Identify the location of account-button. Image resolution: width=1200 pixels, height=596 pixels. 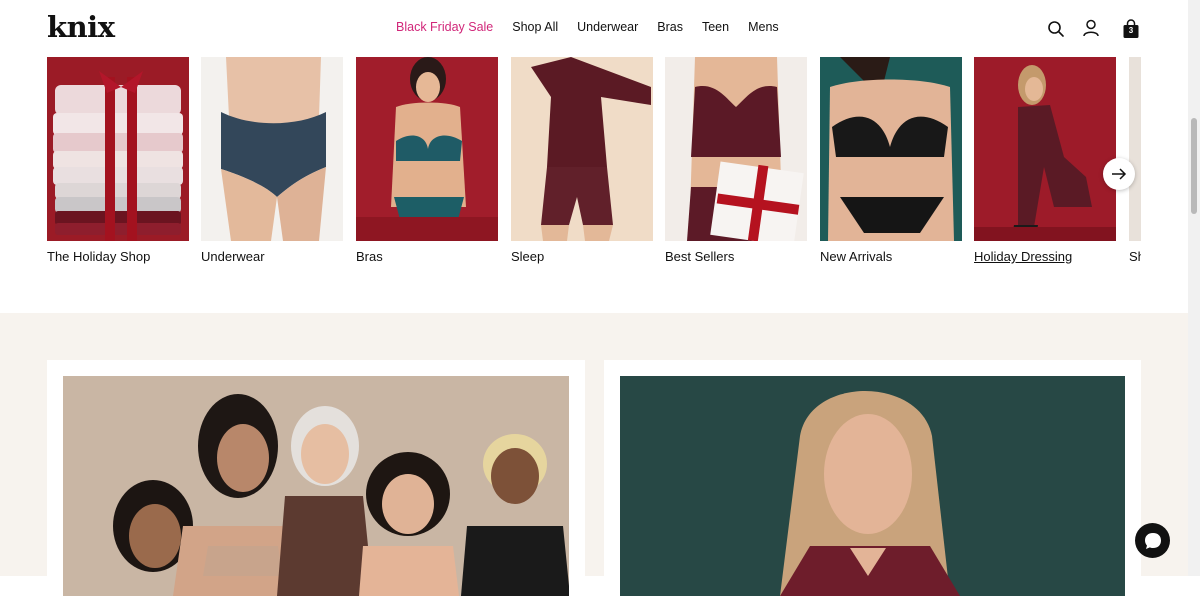
(1092, 29).